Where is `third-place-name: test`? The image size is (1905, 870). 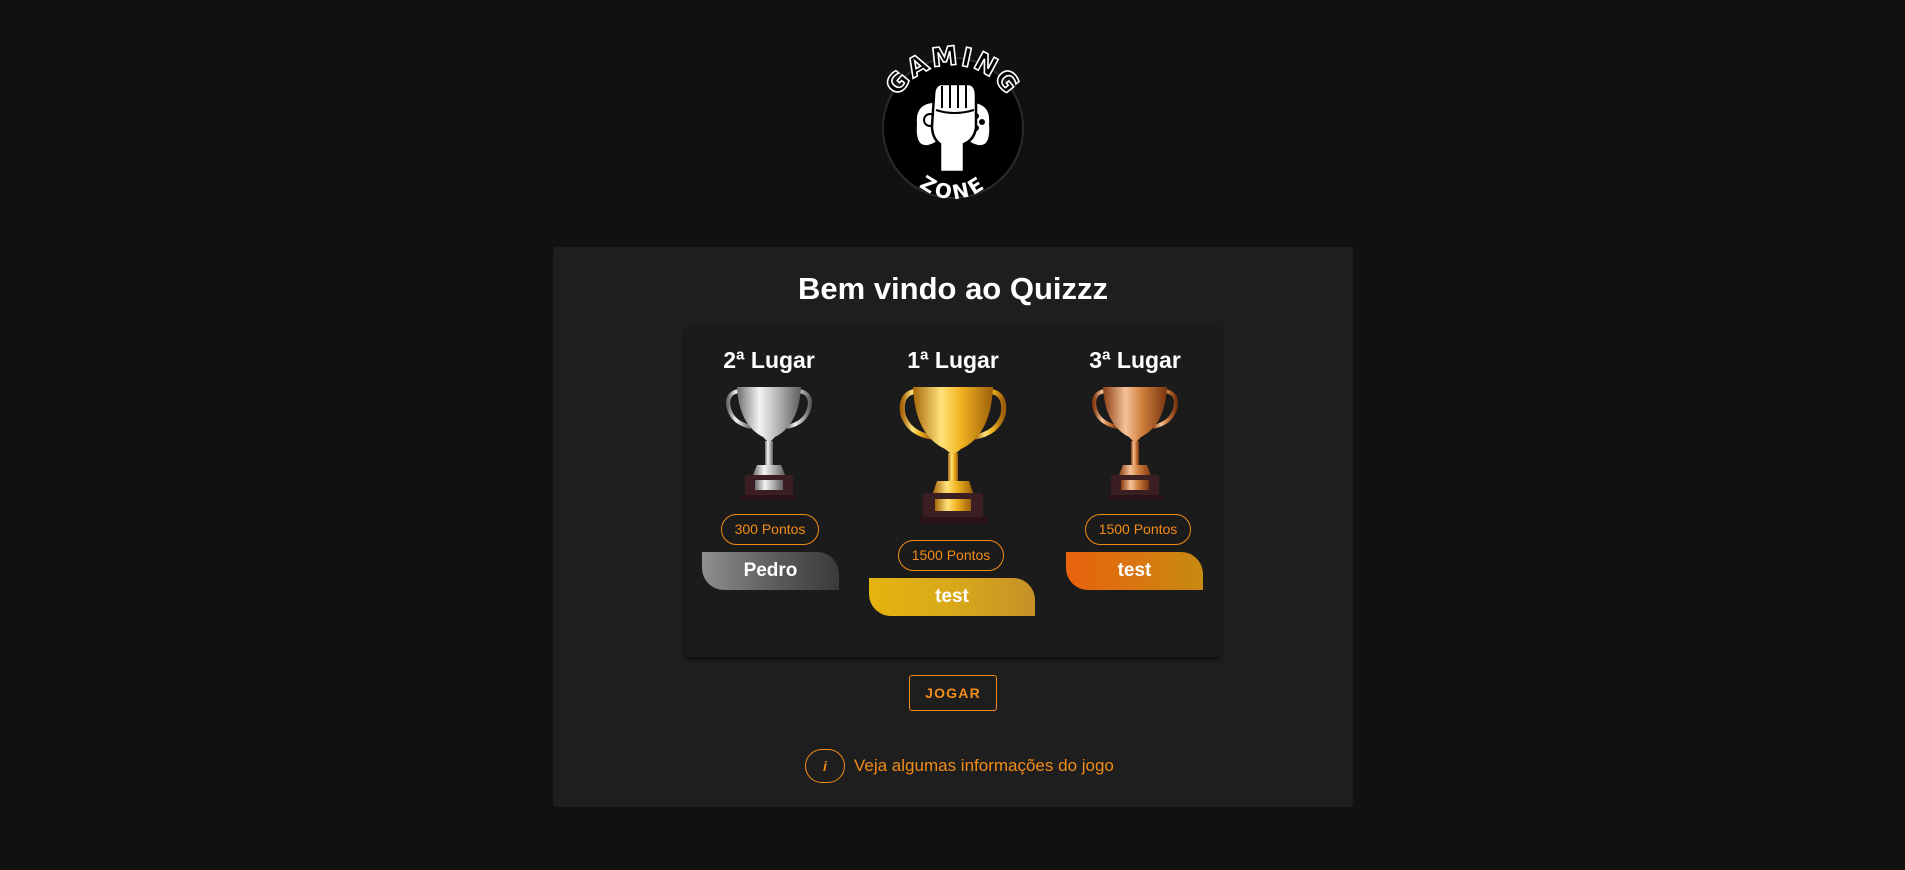
third-place-name: test is located at coordinates (1134, 571).